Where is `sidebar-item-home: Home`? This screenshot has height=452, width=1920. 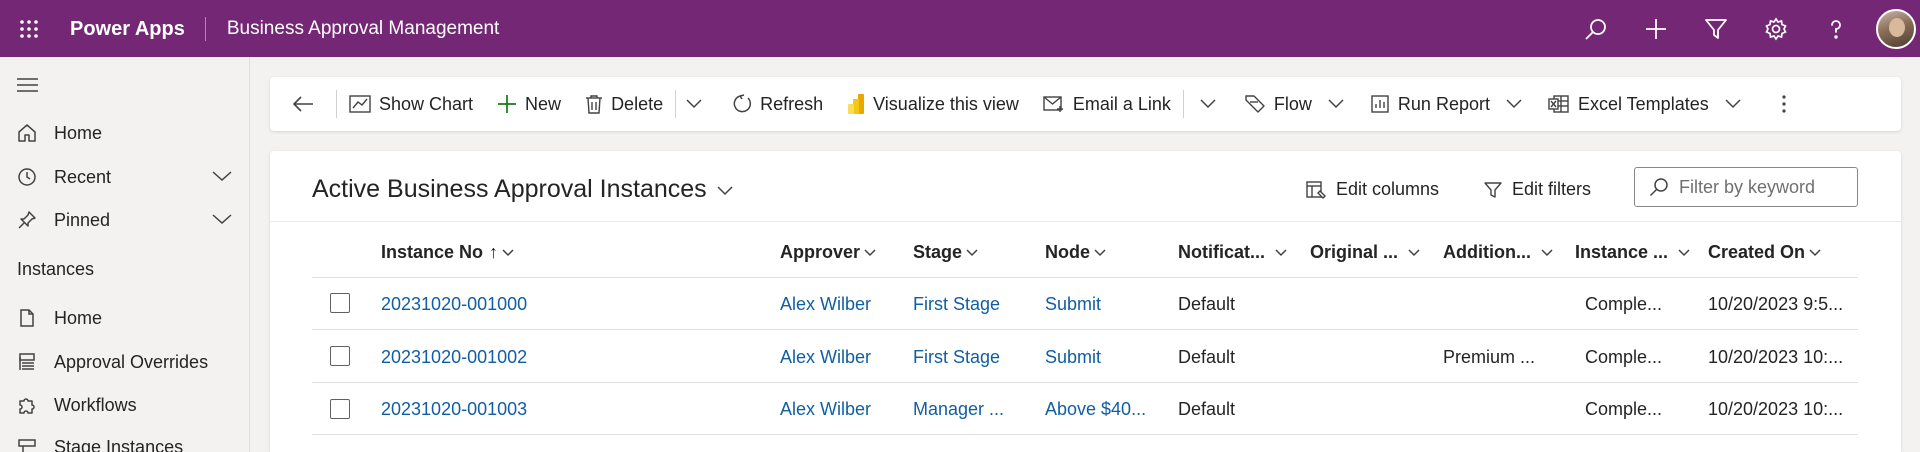
sidebar-item-home: Home is located at coordinates (125, 133).